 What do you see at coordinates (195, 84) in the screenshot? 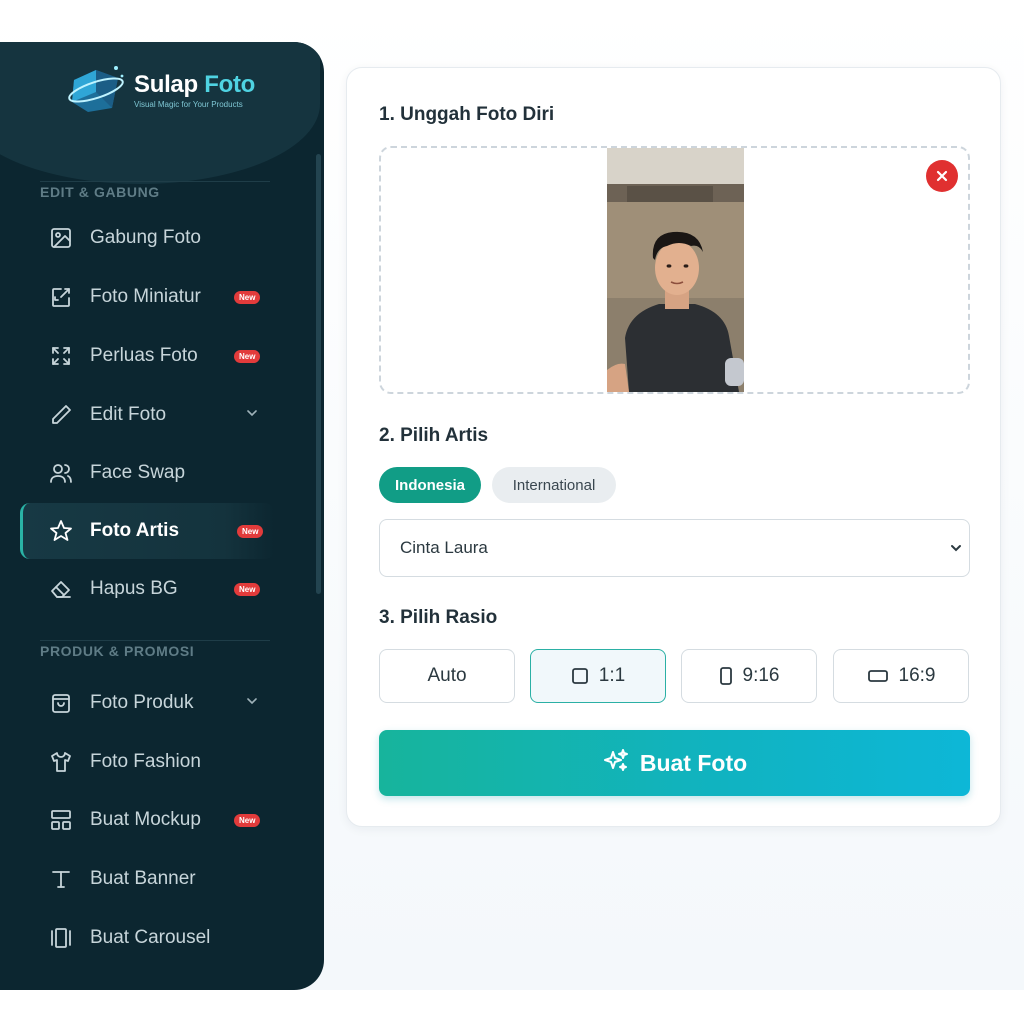
I see `app-title: Sulap Foto` at bounding box center [195, 84].